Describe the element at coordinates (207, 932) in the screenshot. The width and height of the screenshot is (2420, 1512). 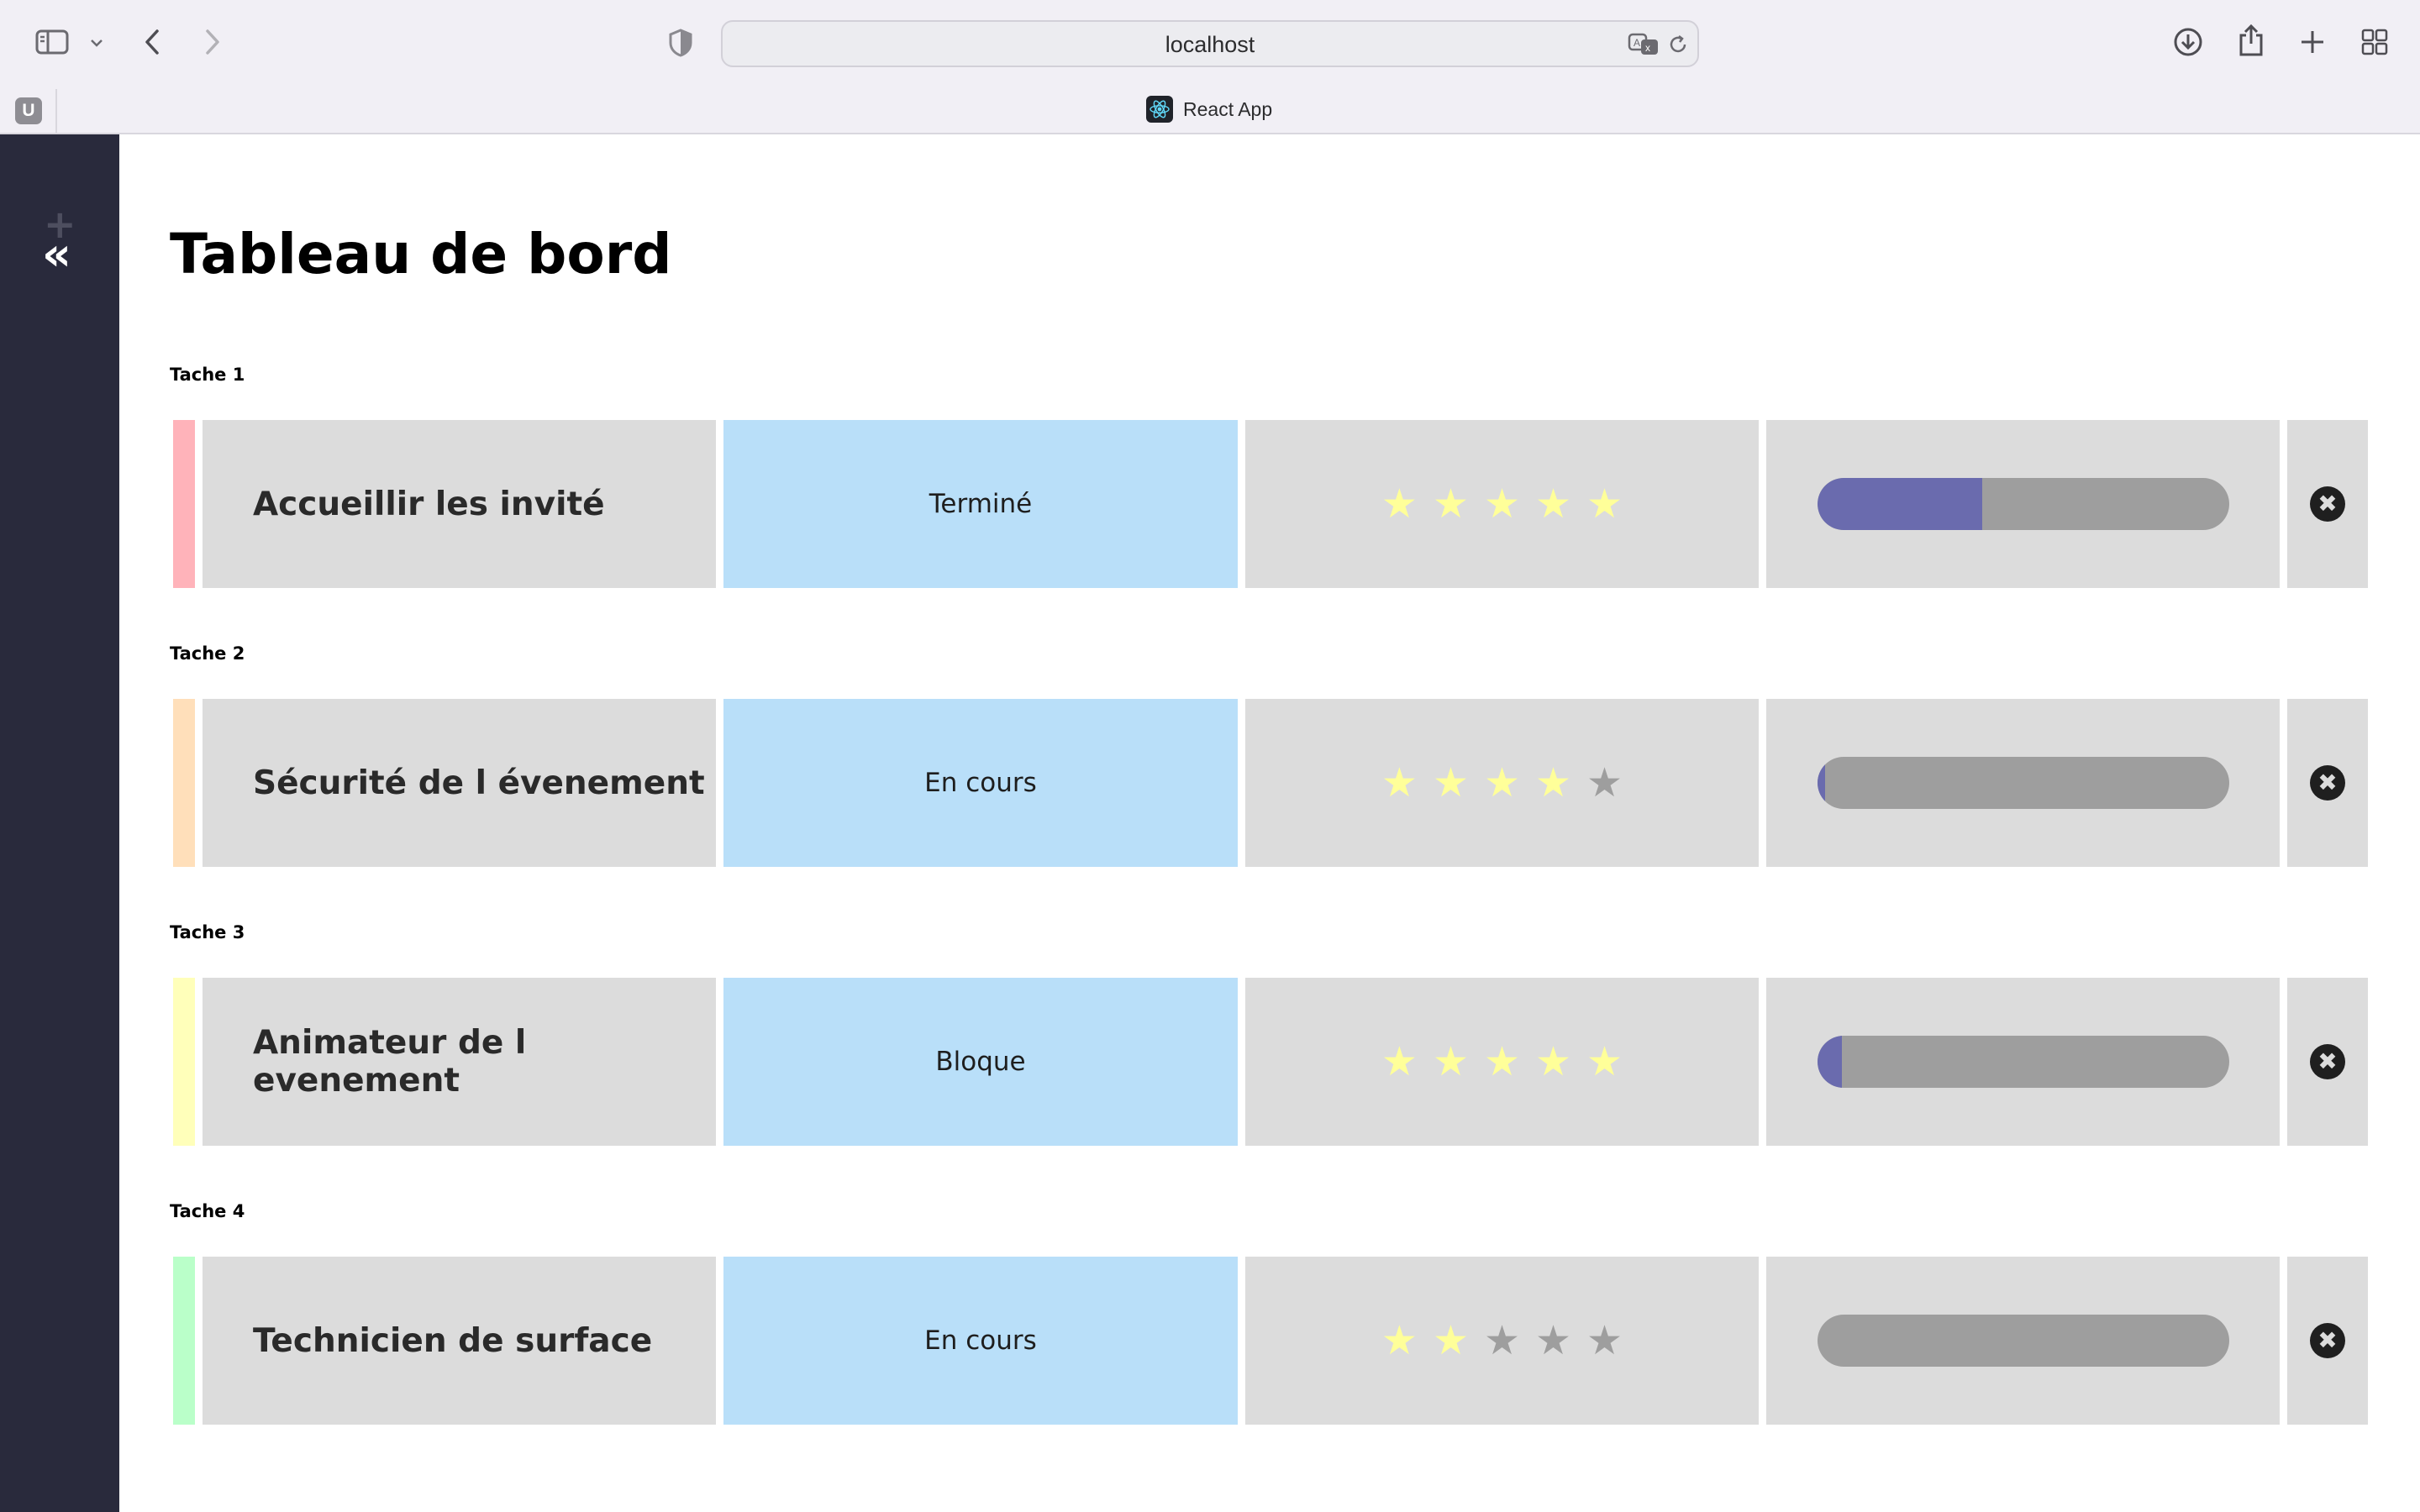
I see `task-label: Tache 3` at that location.